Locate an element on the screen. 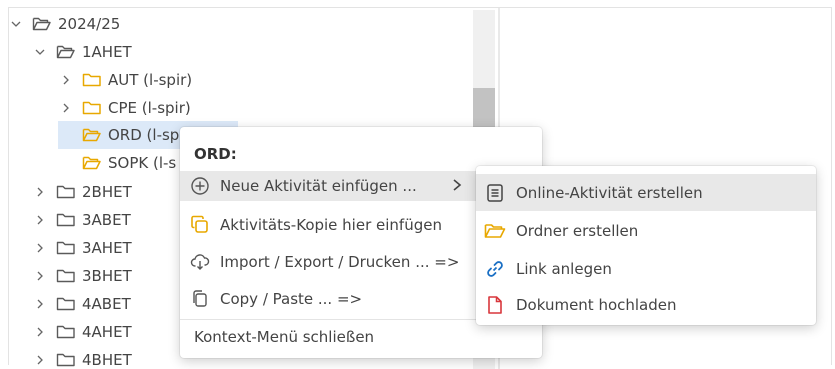 The height and width of the screenshot is (369, 835). cloud-transfer-icon is located at coordinates (200, 262).